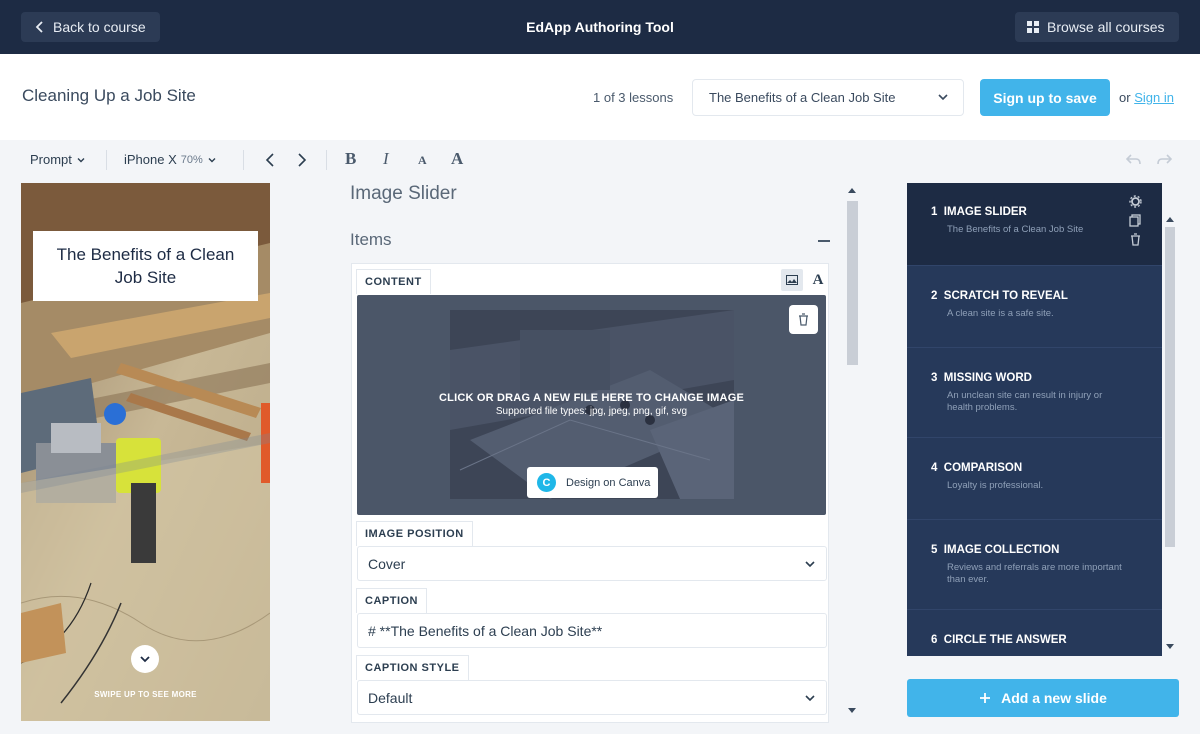  Describe the element at coordinates (270, 160) in the screenshot. I see `previous-slide-icon` at that location.